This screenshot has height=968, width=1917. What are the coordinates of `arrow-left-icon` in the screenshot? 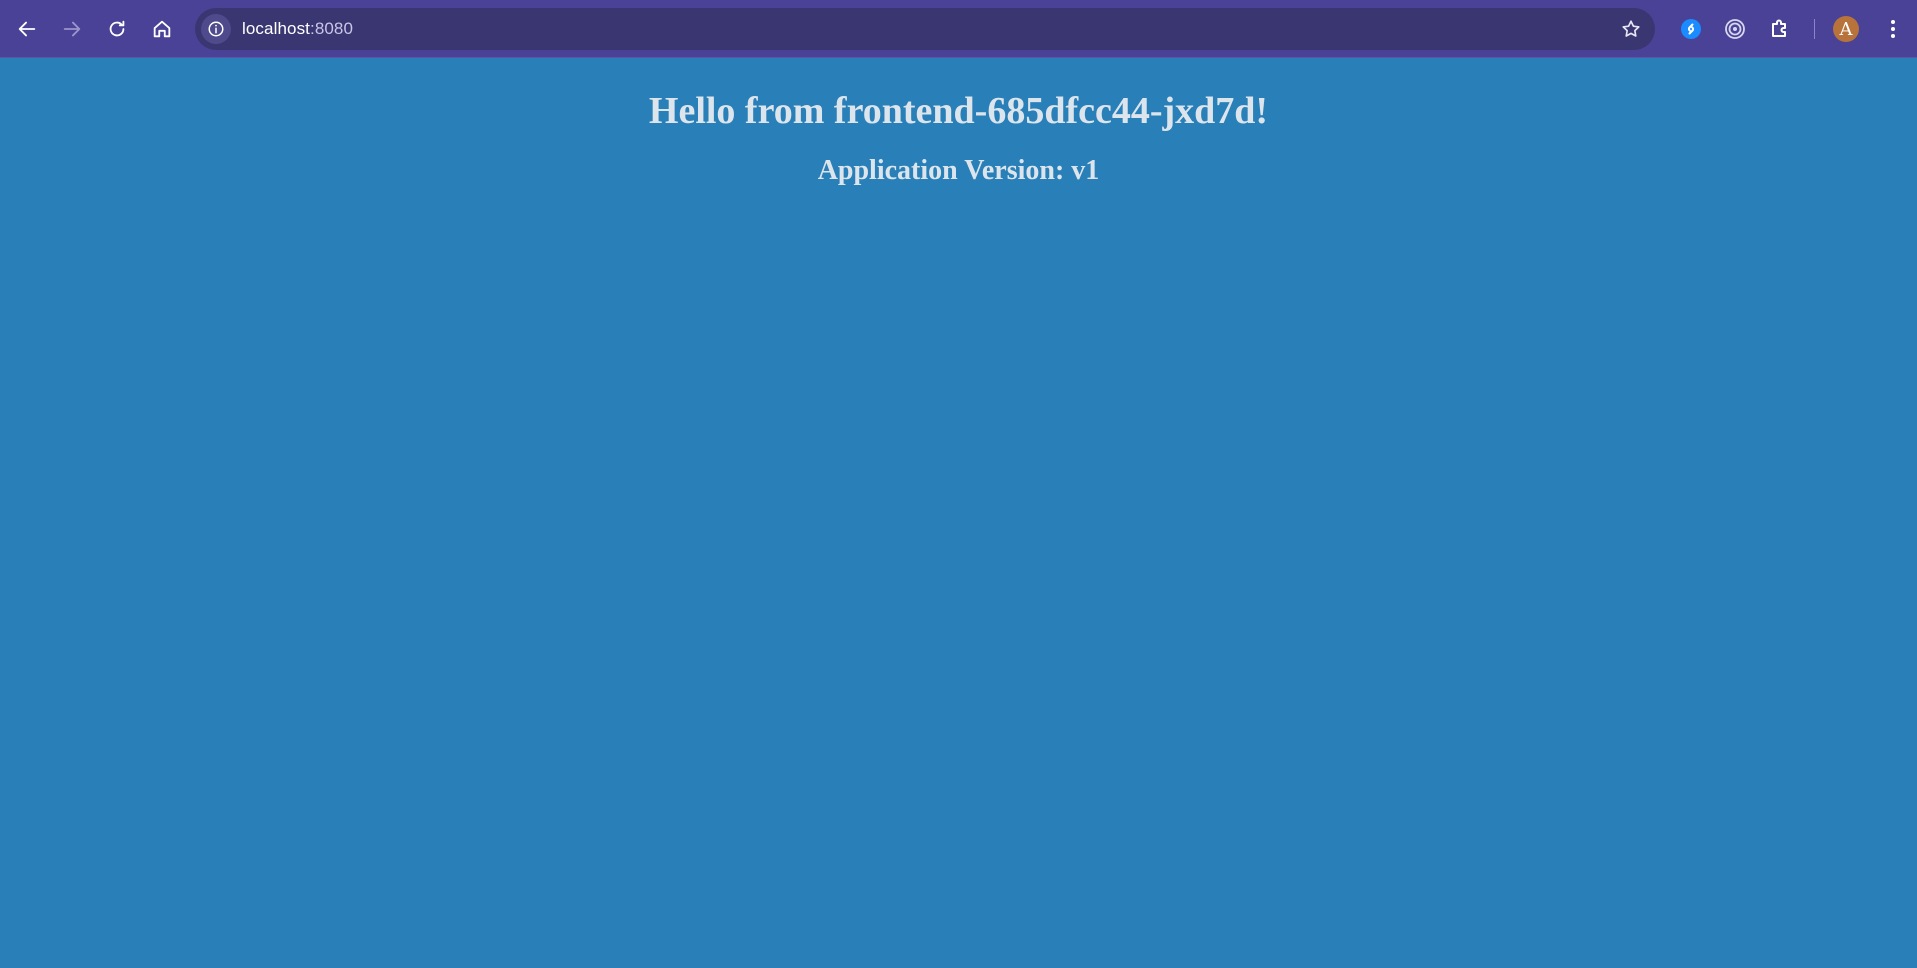 It's located at (27, 29).